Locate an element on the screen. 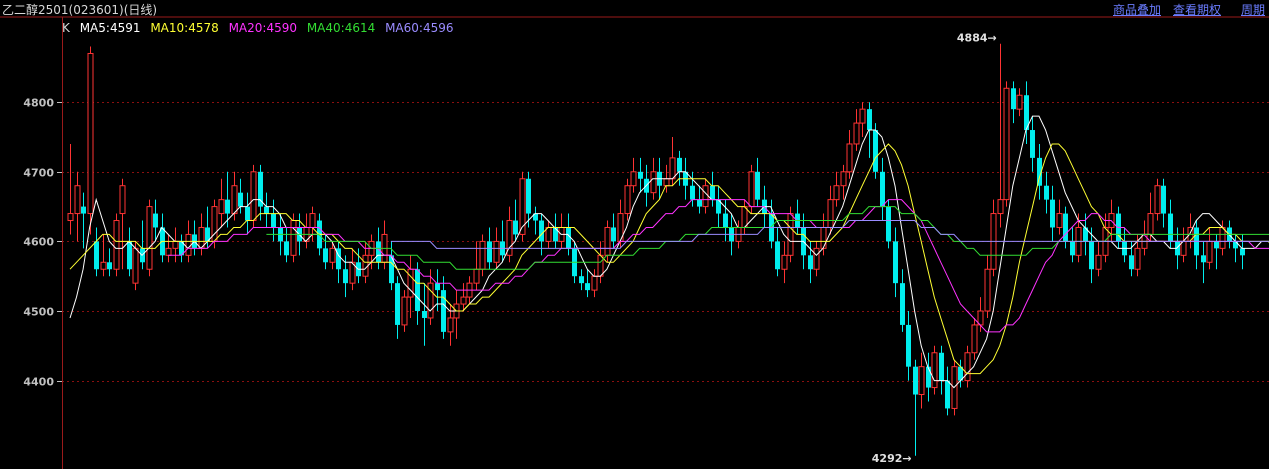 The width and height of the screenshot is (1269, 469). y-tick-label: 4800 is located at coordinates (38, 103).